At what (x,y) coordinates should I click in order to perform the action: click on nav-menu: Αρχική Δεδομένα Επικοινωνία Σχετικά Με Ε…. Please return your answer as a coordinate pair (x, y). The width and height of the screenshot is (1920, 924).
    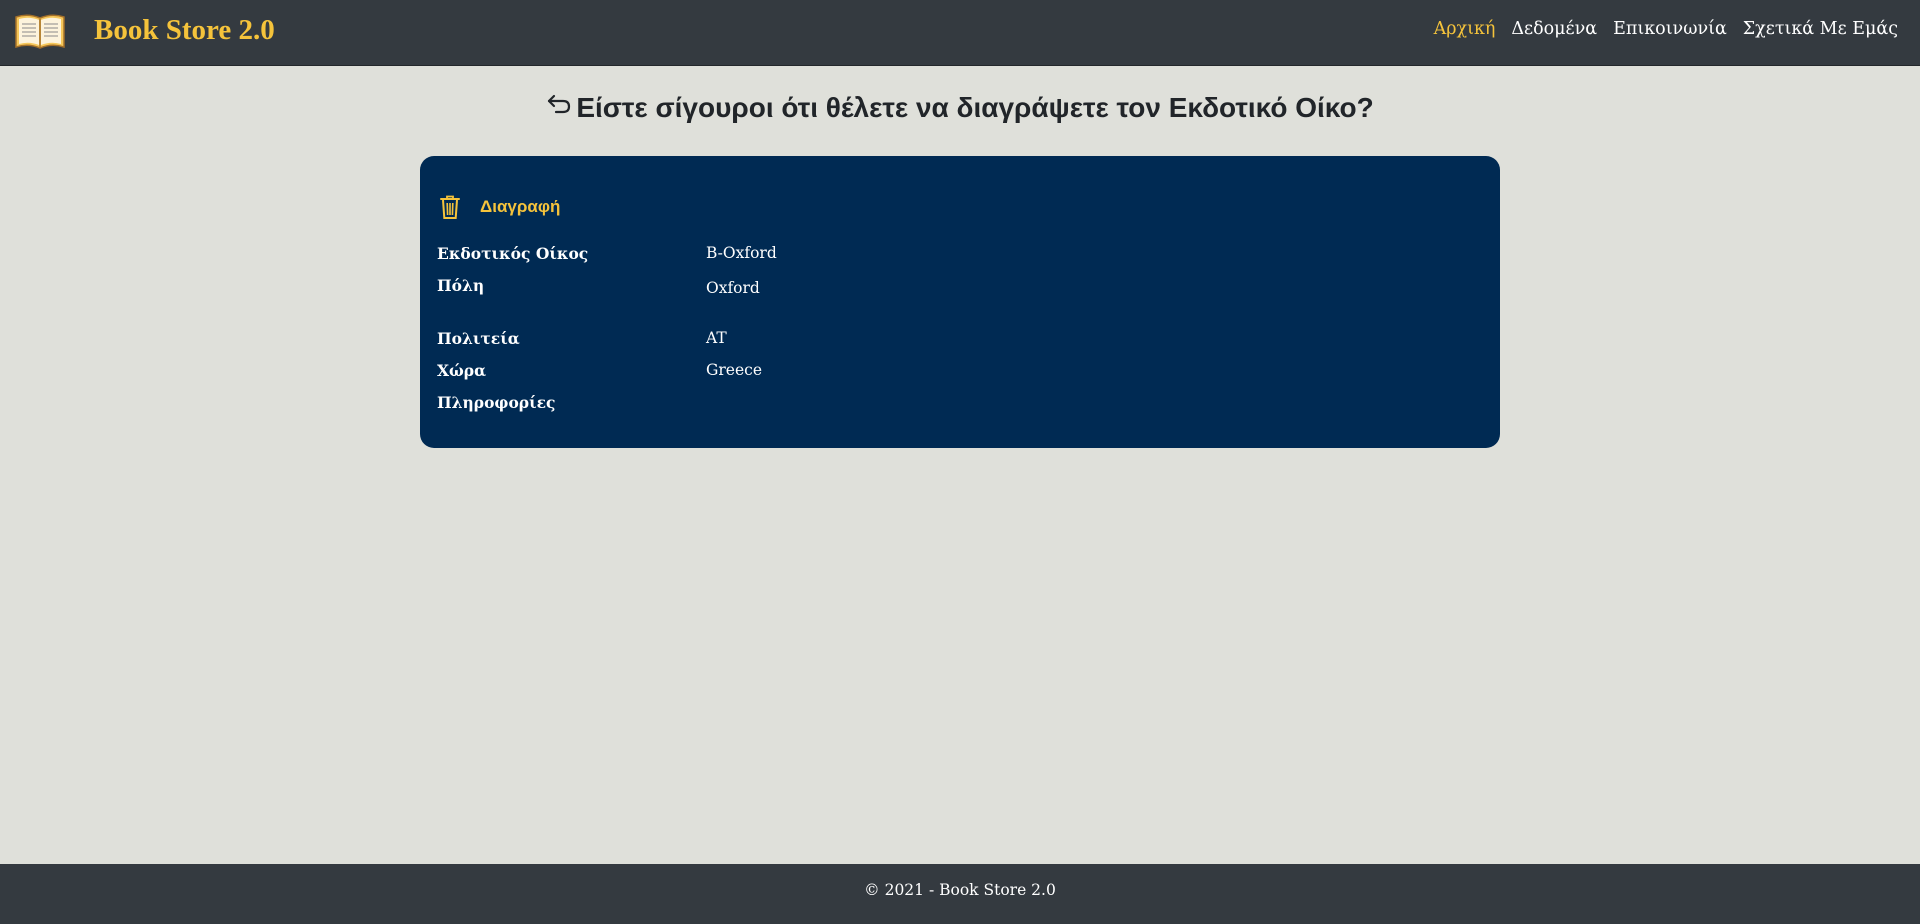
    Looking at the image, I should click on (1666, 29).